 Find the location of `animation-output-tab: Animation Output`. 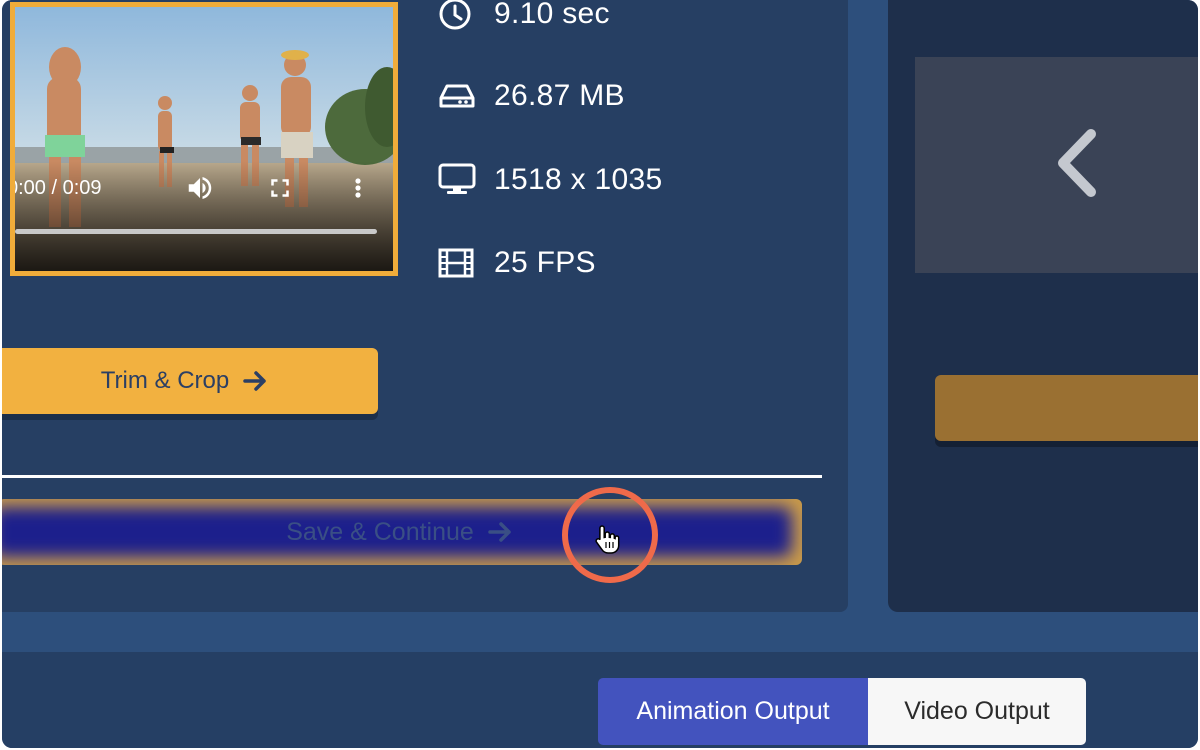

animation-output-tab: Animation Output is located at coordinates (733, 711).